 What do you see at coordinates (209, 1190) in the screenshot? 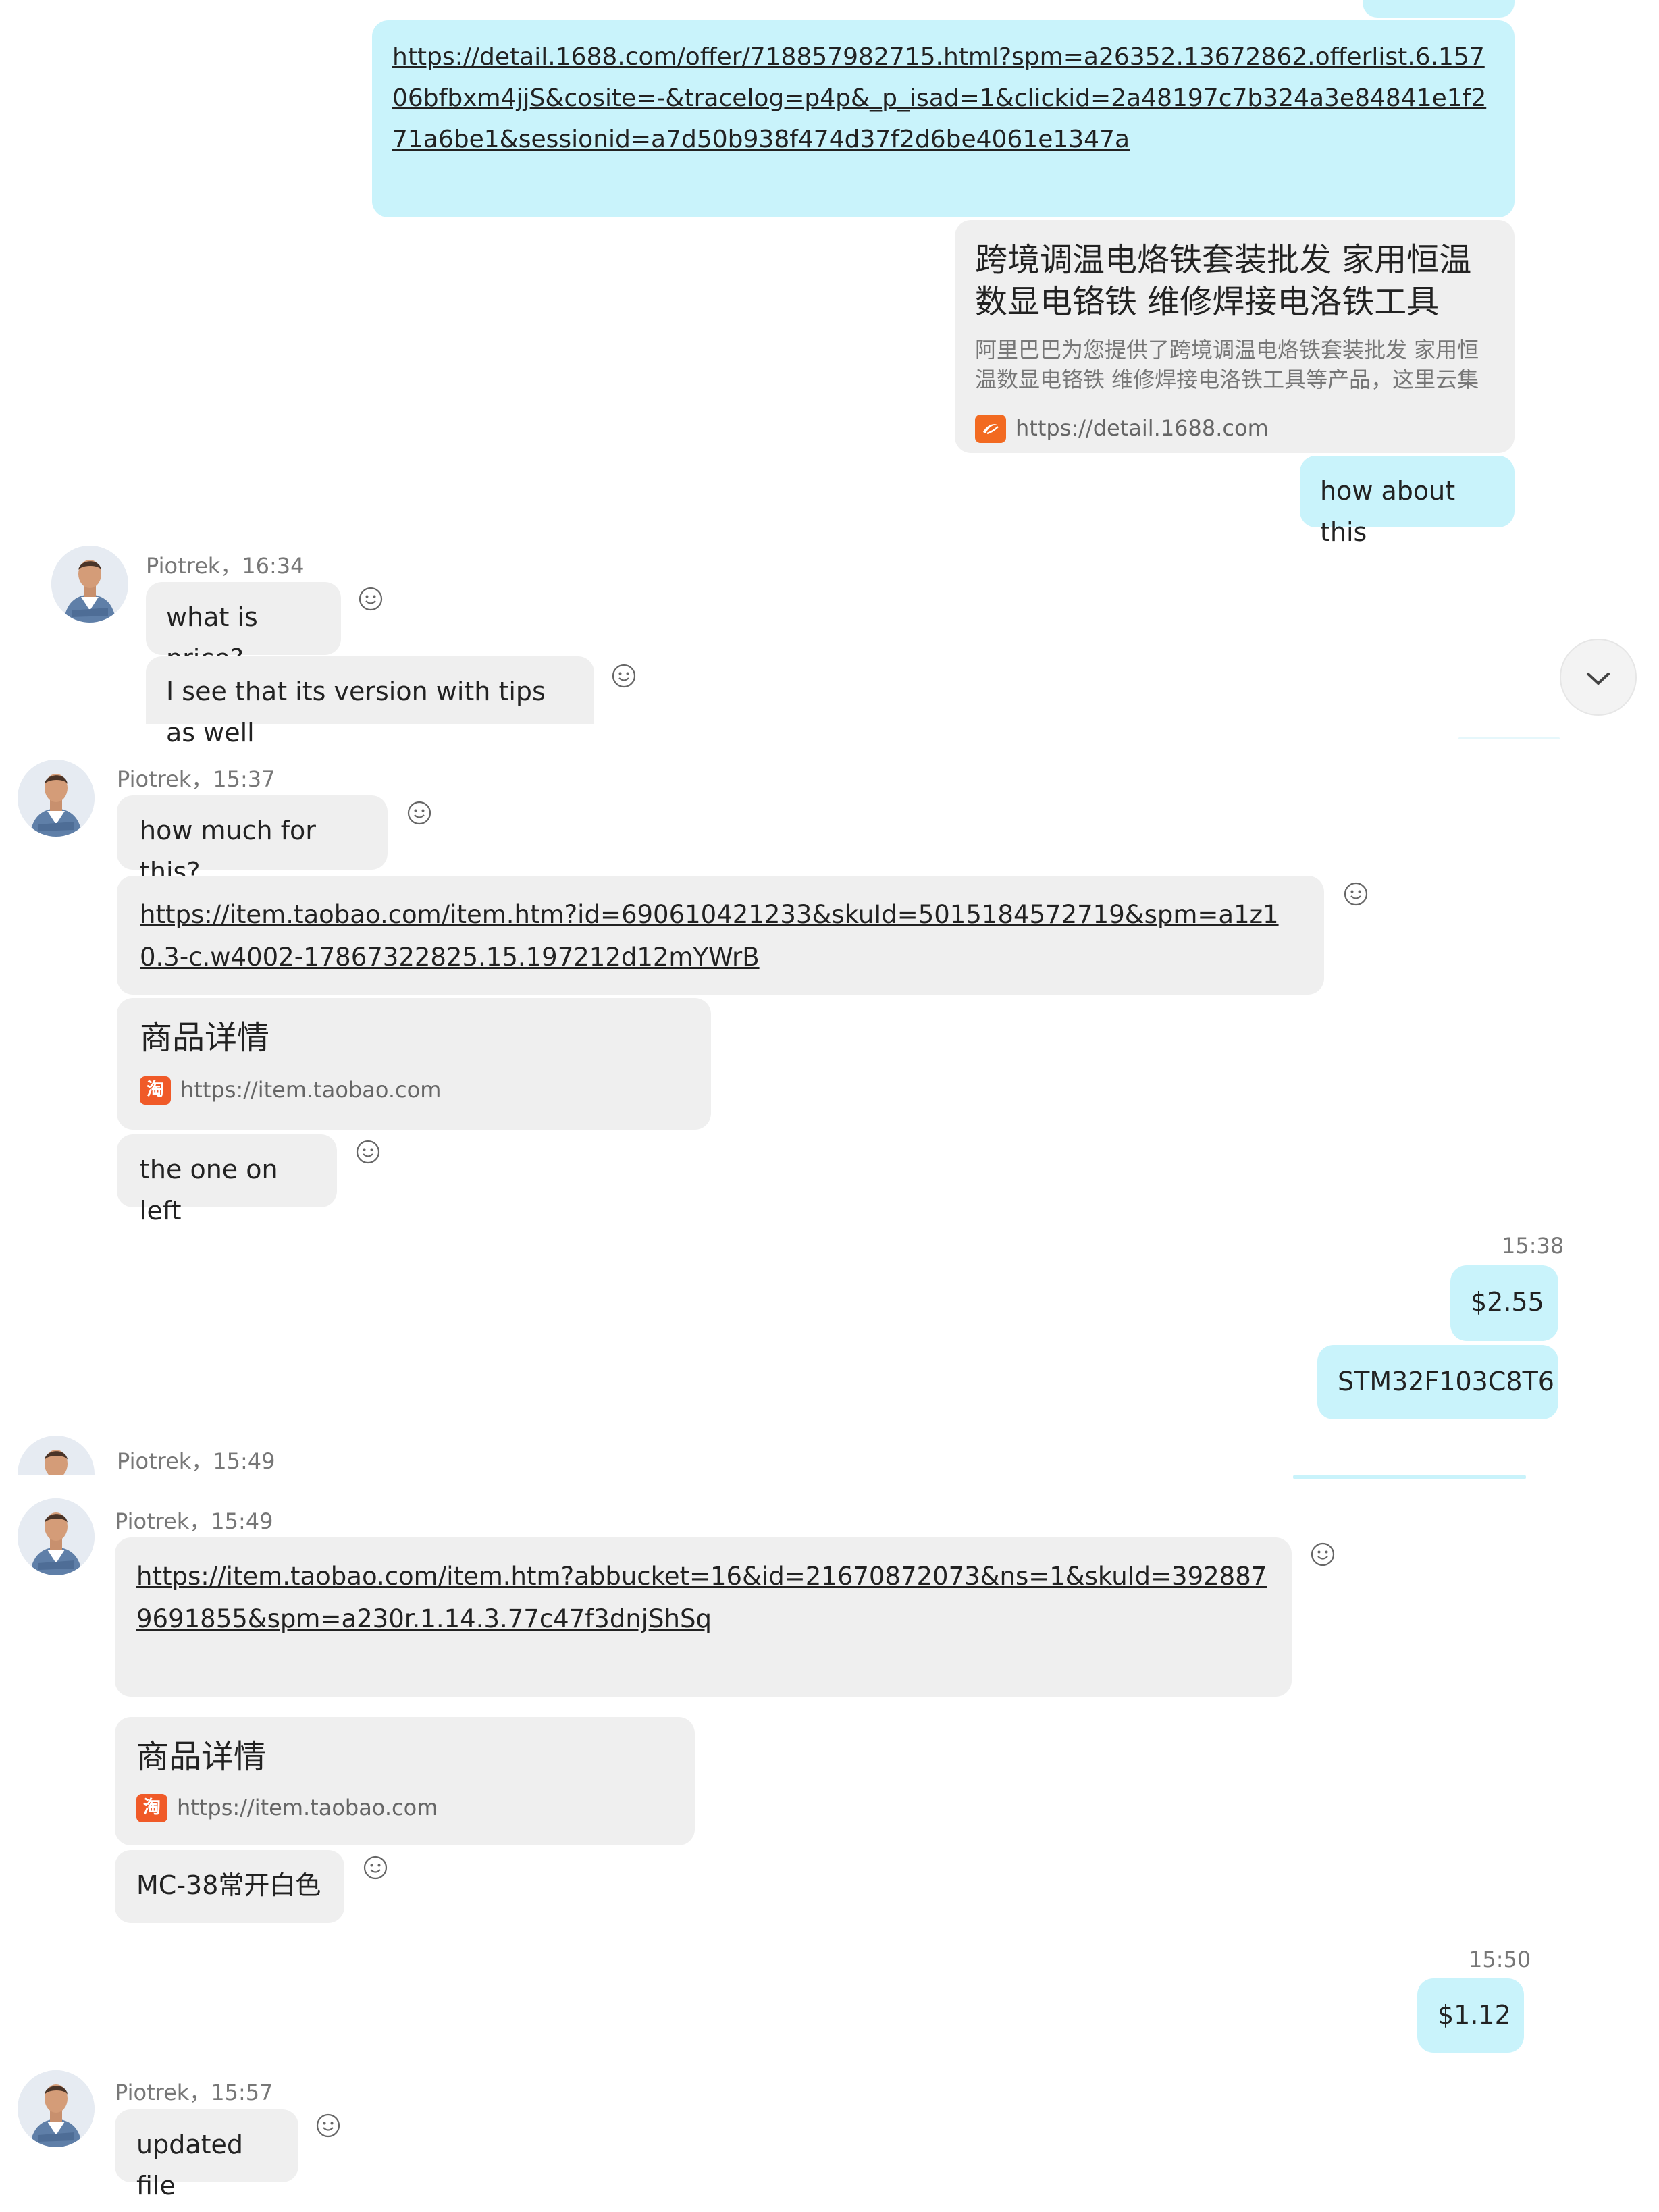
I see `message-text: the one on left` at bounding box center [209, 1190].